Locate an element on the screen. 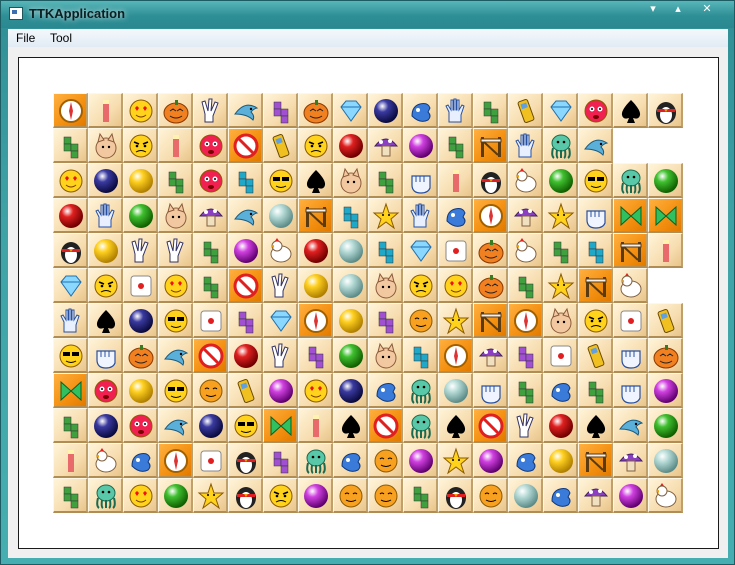 Image resolution: width=735 pixels, height=565 pixels. tile-penguin is located at coordinates (665, 110).